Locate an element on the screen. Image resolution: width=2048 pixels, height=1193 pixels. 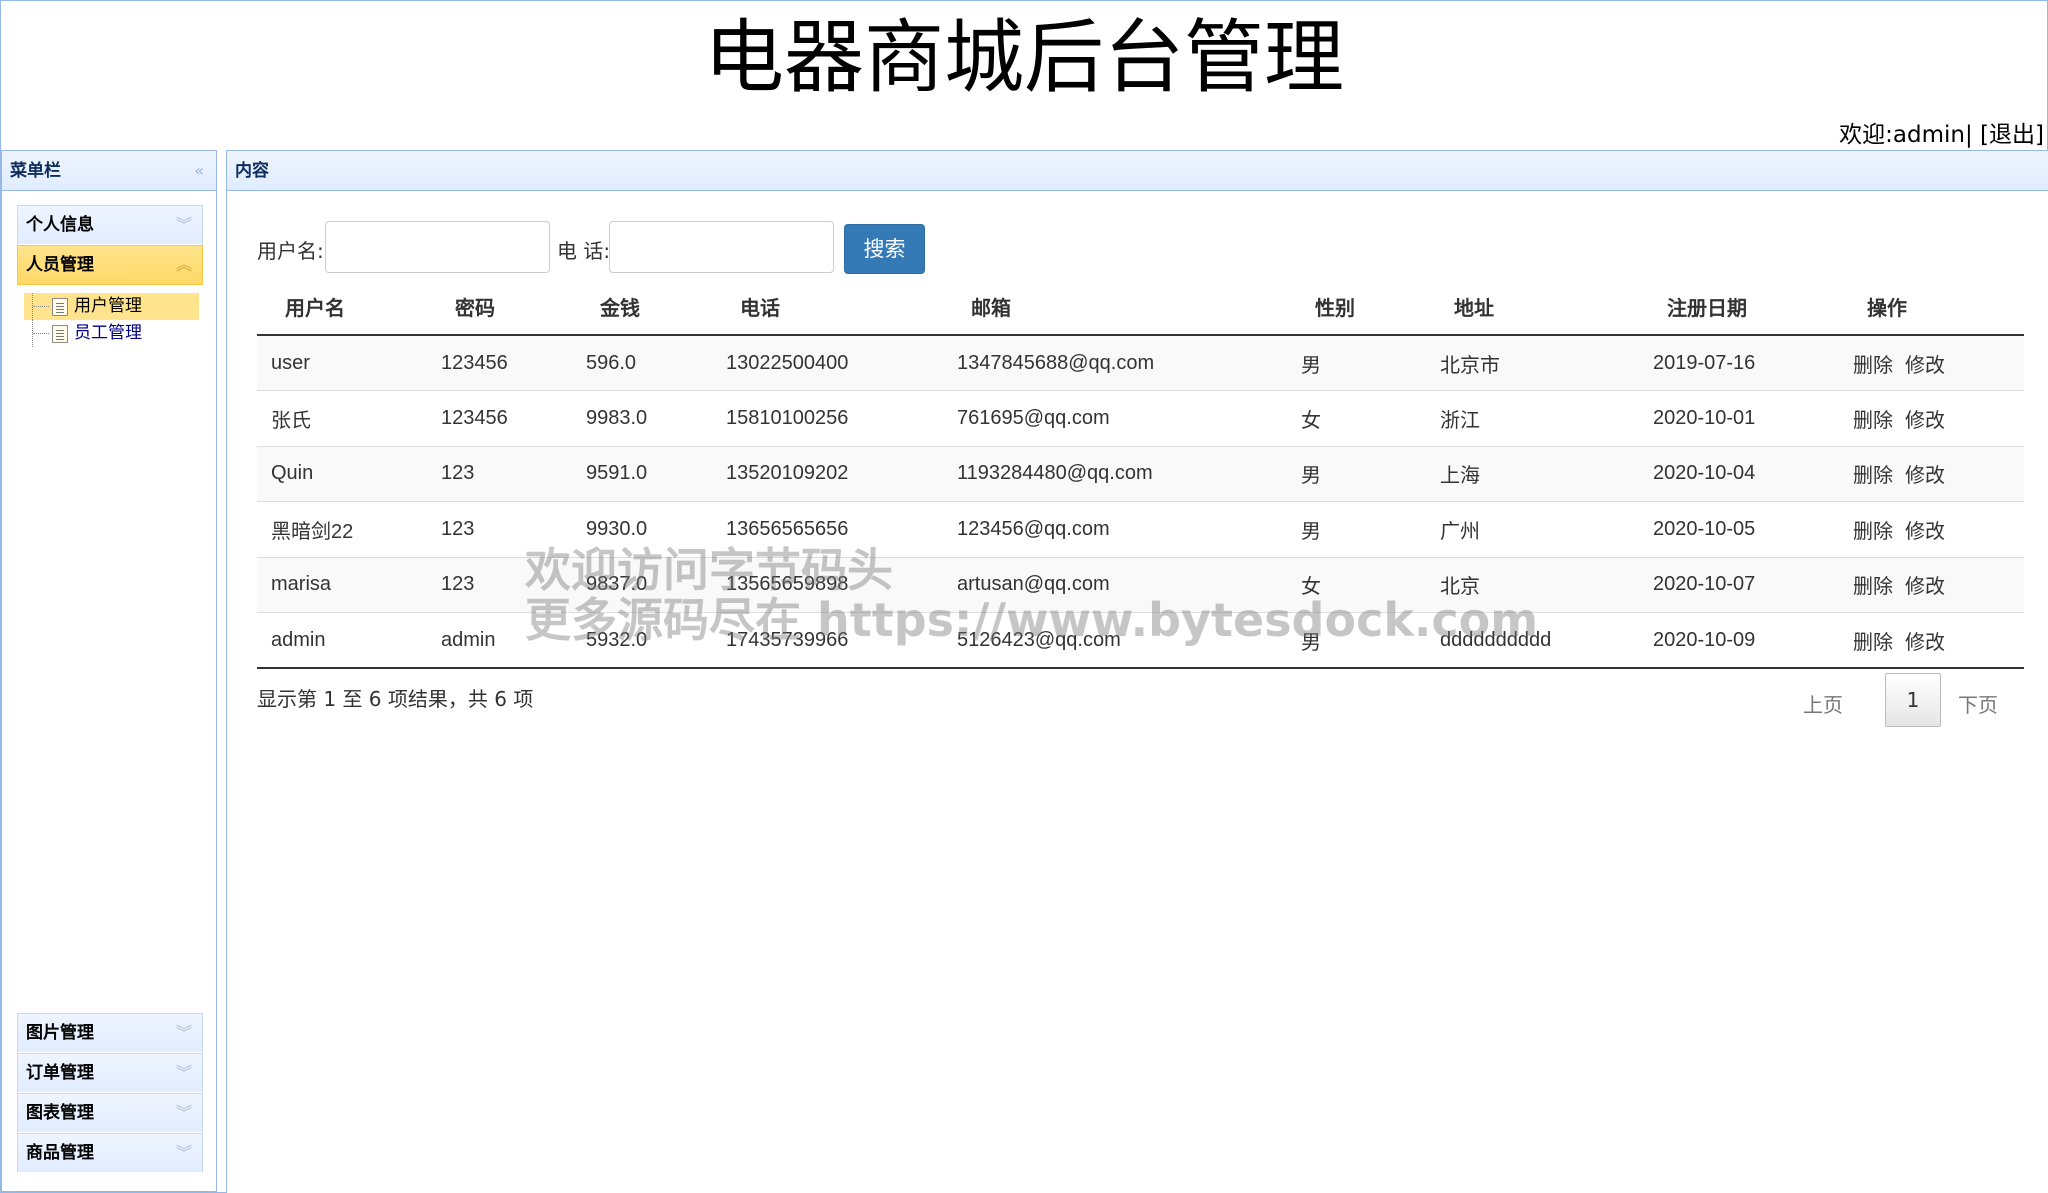
cell-address: 广州 is located at coordinates (1532, 529).